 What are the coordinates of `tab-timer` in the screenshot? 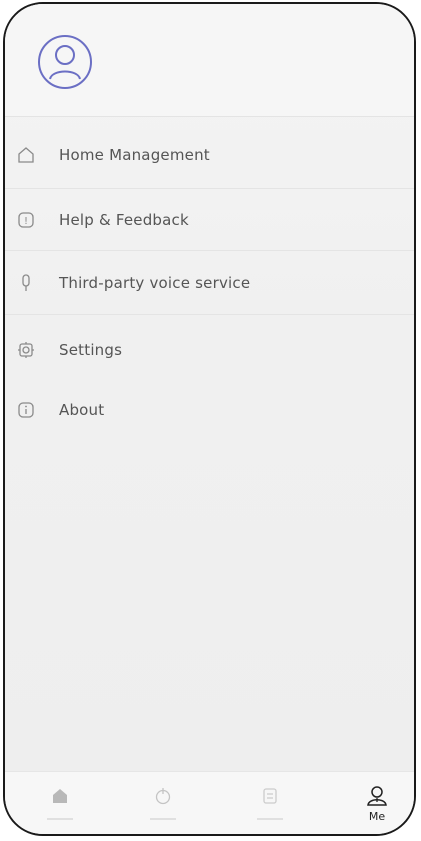 It's located at (163, 803).